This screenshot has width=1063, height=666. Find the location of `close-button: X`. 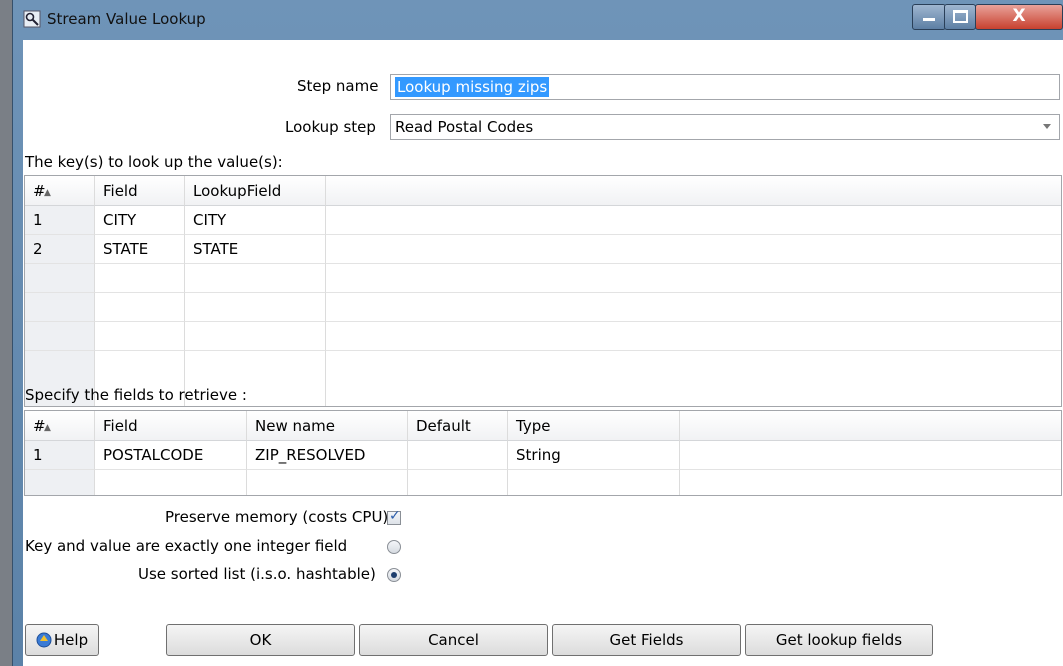

close-button: X is located at coordinates (1019, 17).